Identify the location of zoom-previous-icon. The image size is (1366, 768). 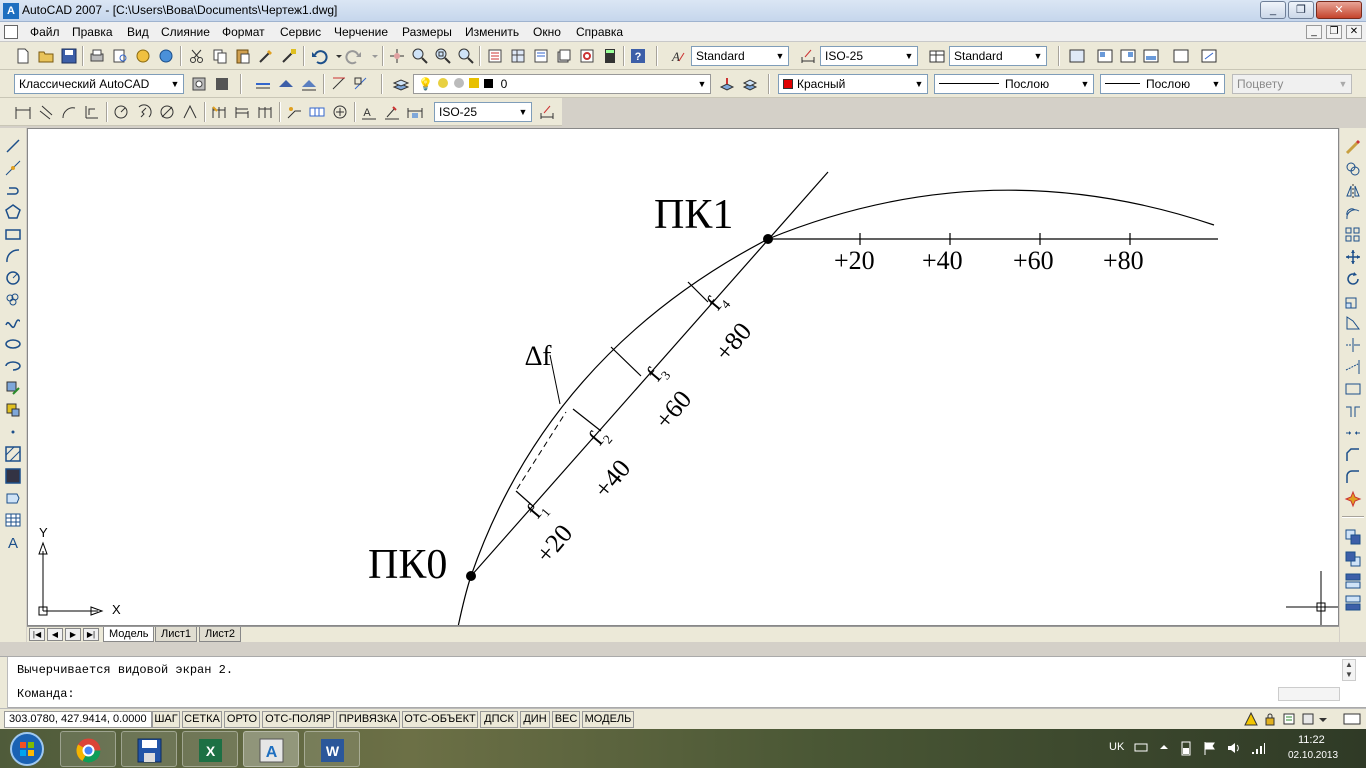
(466, 56).